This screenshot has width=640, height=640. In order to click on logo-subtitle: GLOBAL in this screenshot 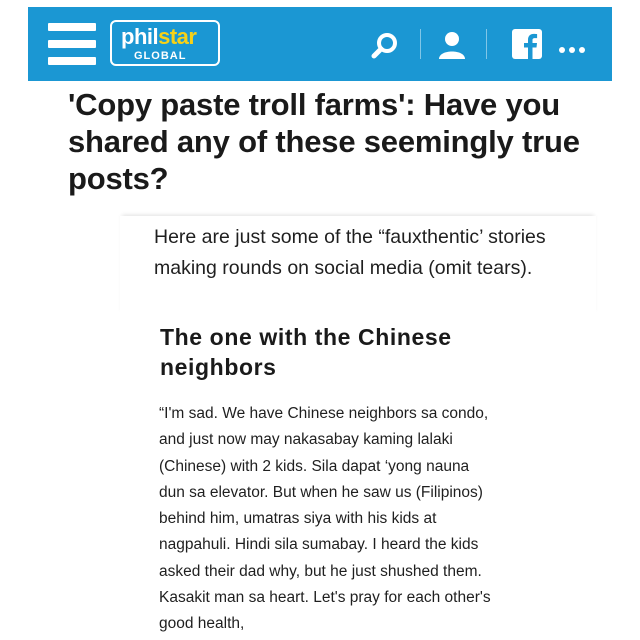, I will do `click(160, 56)`.